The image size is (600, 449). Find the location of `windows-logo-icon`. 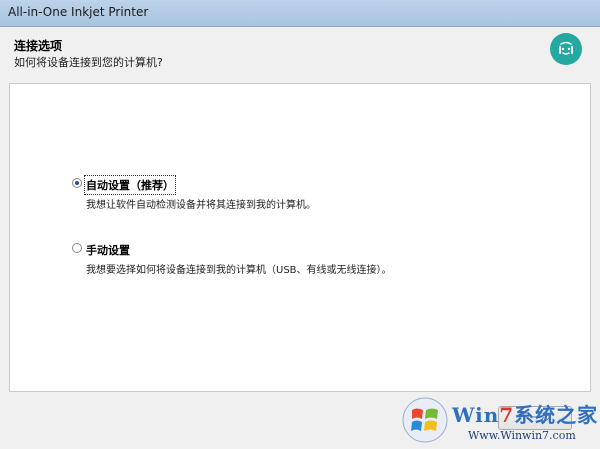

windows-logo-icon is located at coordinates (425, 420).